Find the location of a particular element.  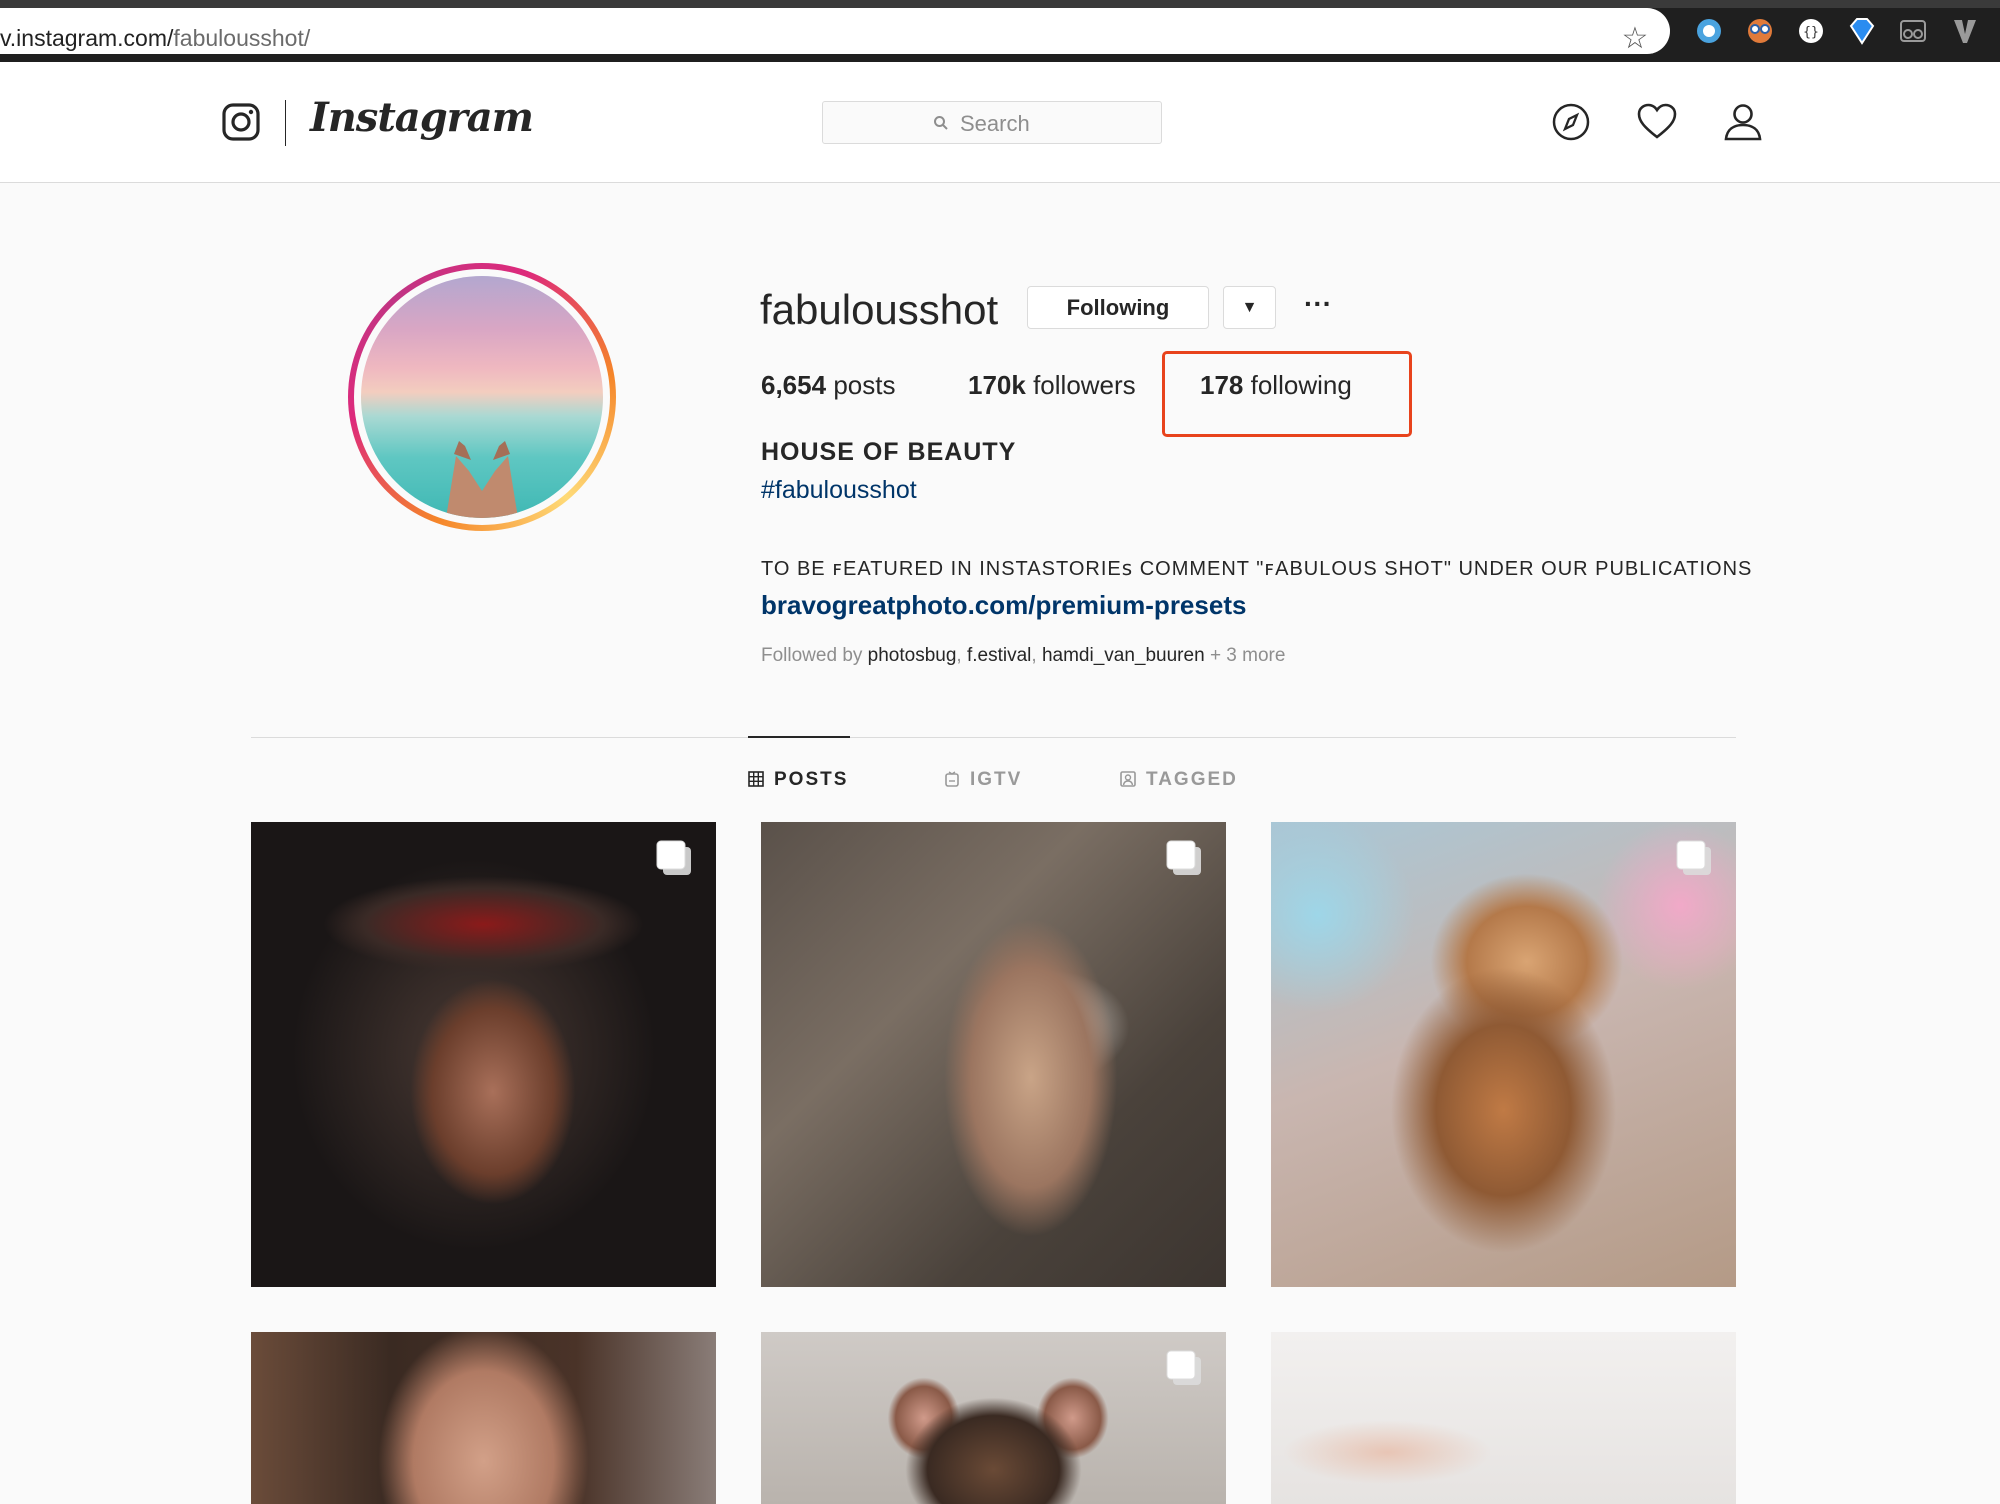

tabs-divider is located at coordinates (993, 737).